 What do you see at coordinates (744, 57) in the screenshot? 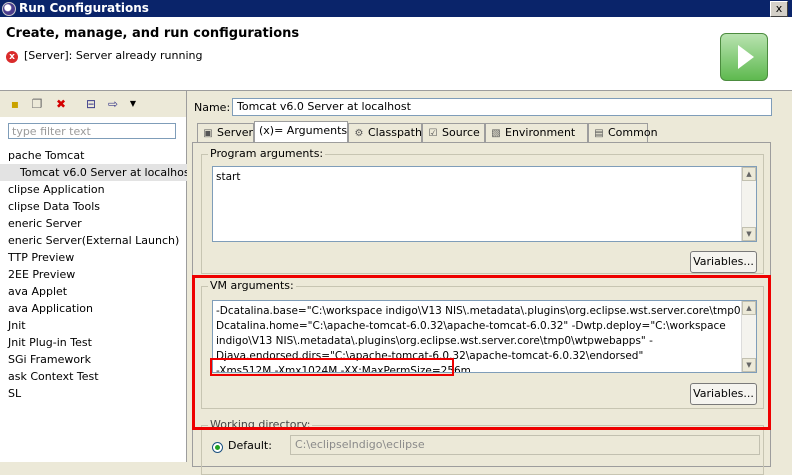
I see `run-icon` at bounding box center [744, 57].